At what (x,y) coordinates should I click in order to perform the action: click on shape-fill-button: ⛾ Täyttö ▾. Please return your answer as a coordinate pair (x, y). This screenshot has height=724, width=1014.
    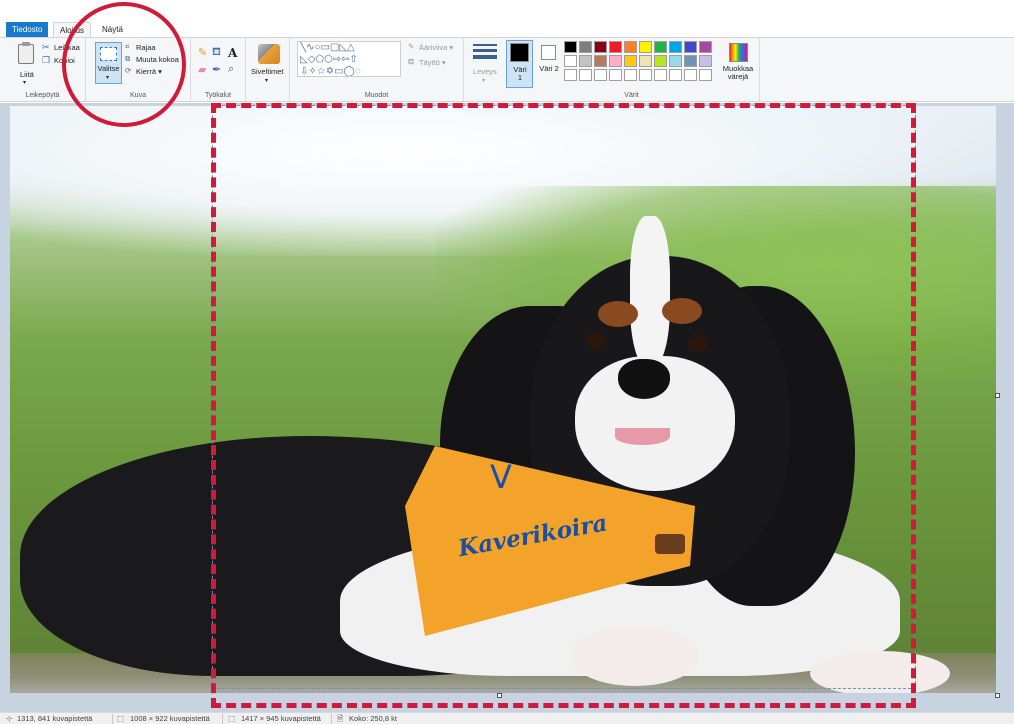
    Looking at the image, I should click on (435, 62).